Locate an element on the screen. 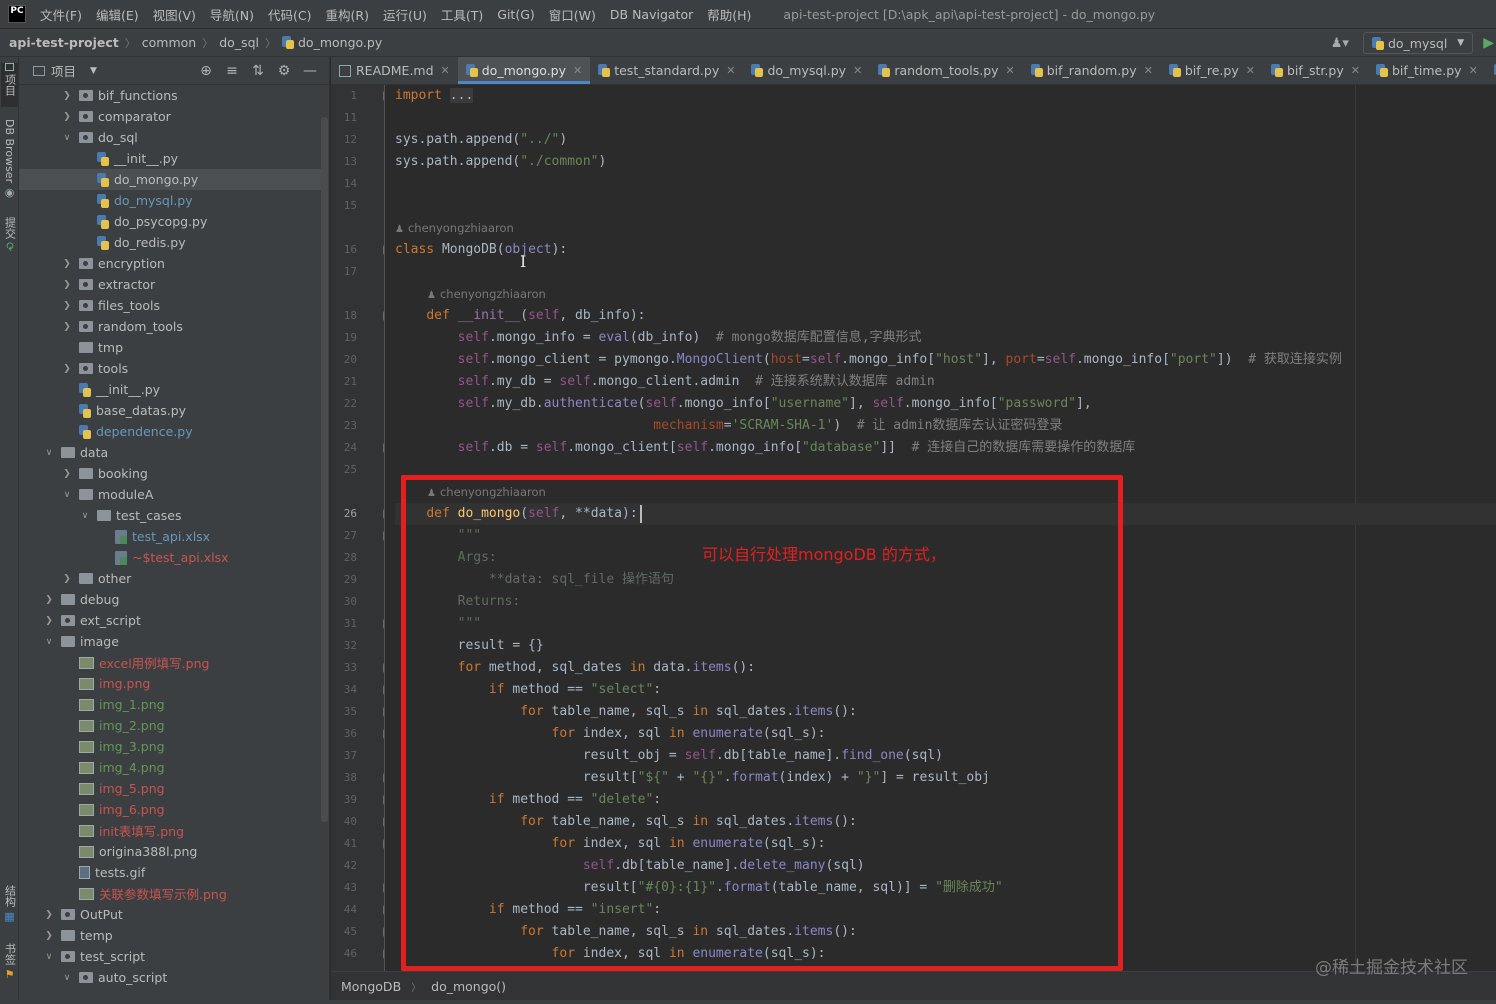 This screenshot has width=1496, height=1004. tree-item: ❯ tools is located at coordinates (170, 368).